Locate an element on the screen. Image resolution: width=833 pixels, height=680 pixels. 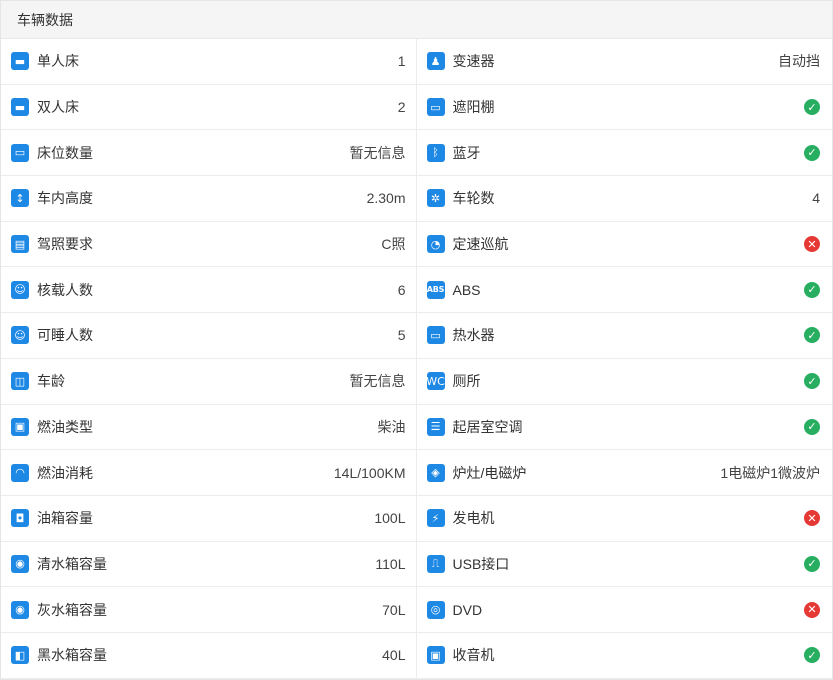
passengers-icon: ☺ is located at coordinates (20, 289).